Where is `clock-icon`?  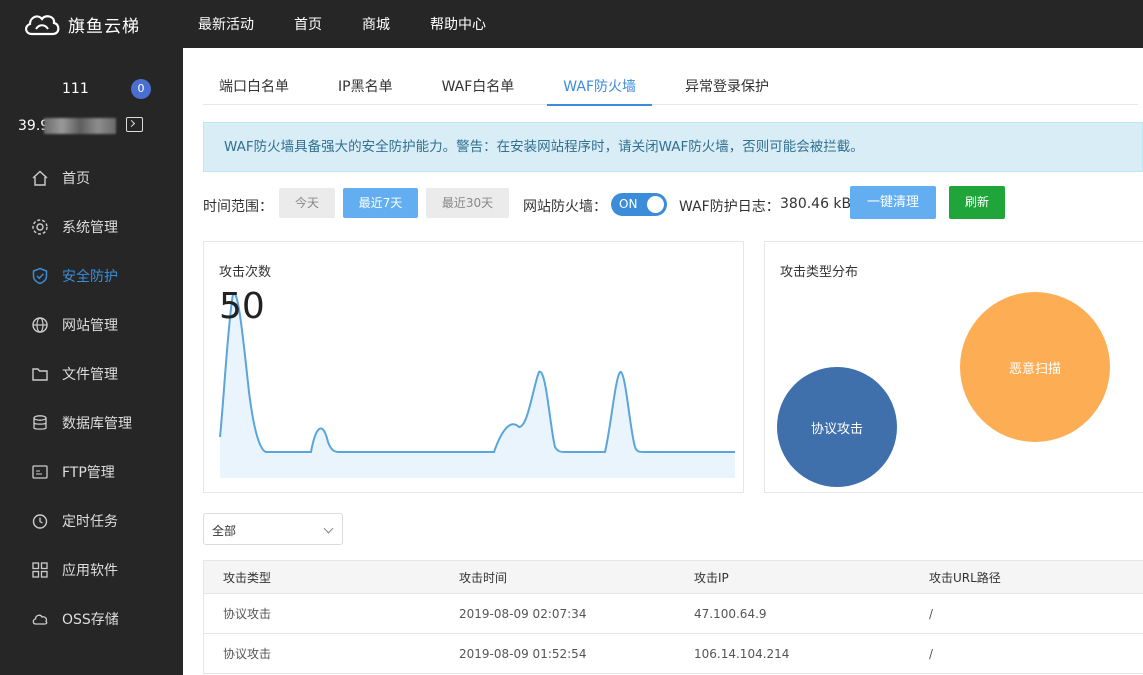 clock-icon is located at coordinates (40, 521).